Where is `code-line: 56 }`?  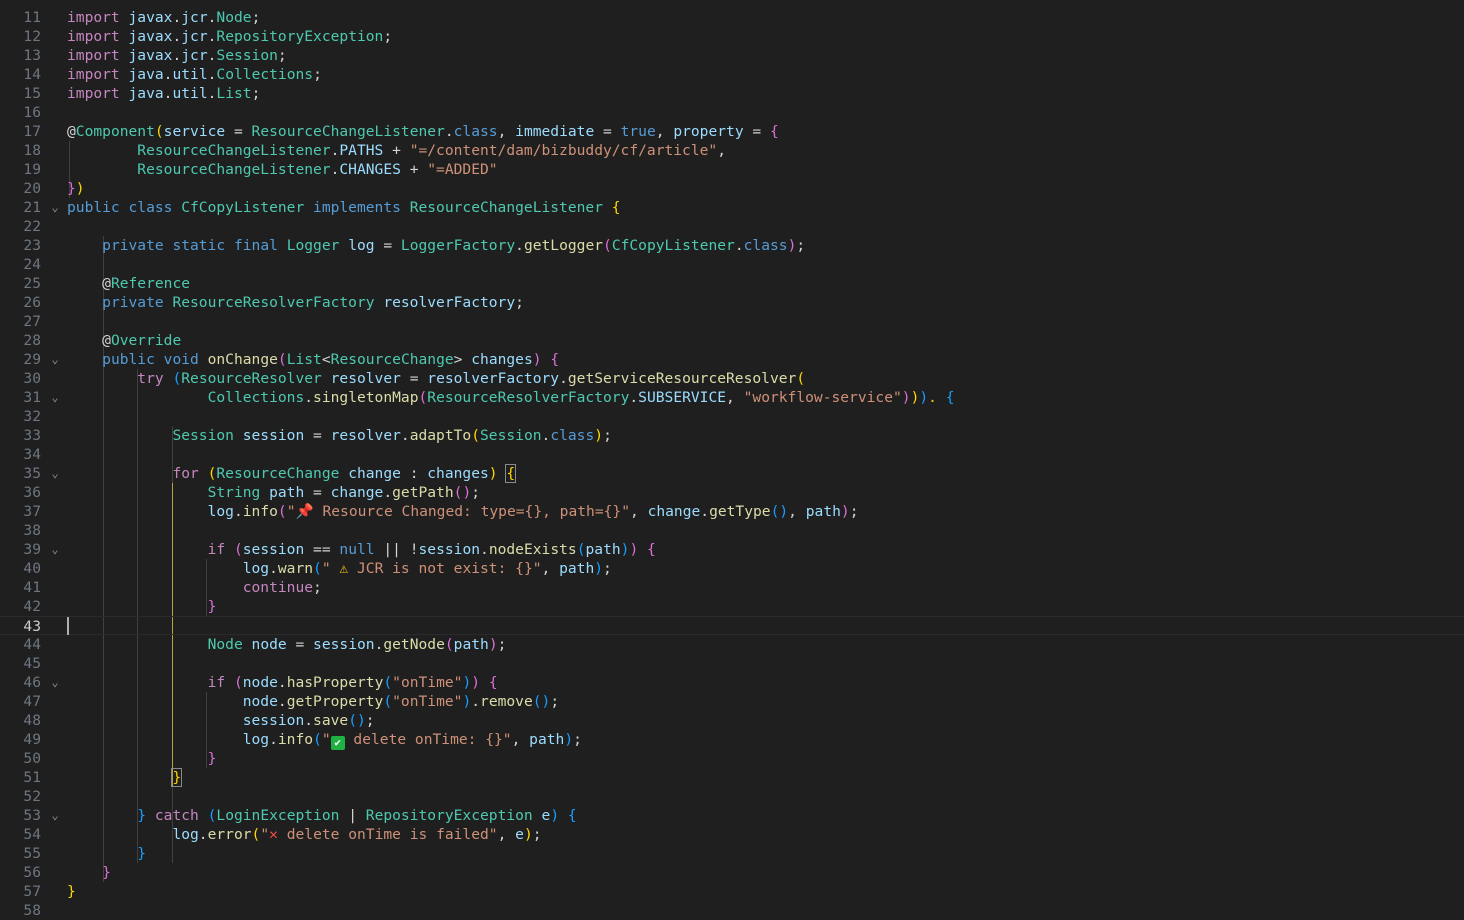 code-line: 56 } is located at coordinates (732, 872).